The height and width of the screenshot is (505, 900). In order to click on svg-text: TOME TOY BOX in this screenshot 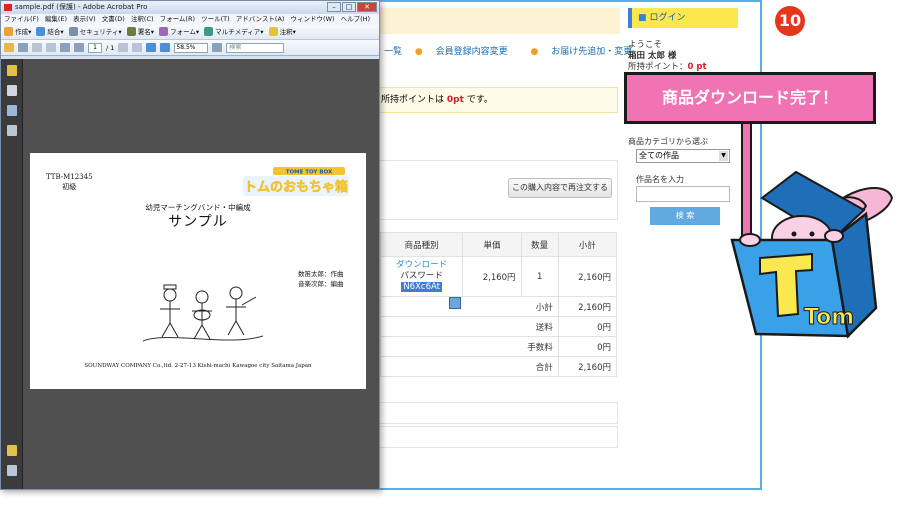, I will do `click(309, 173)`.